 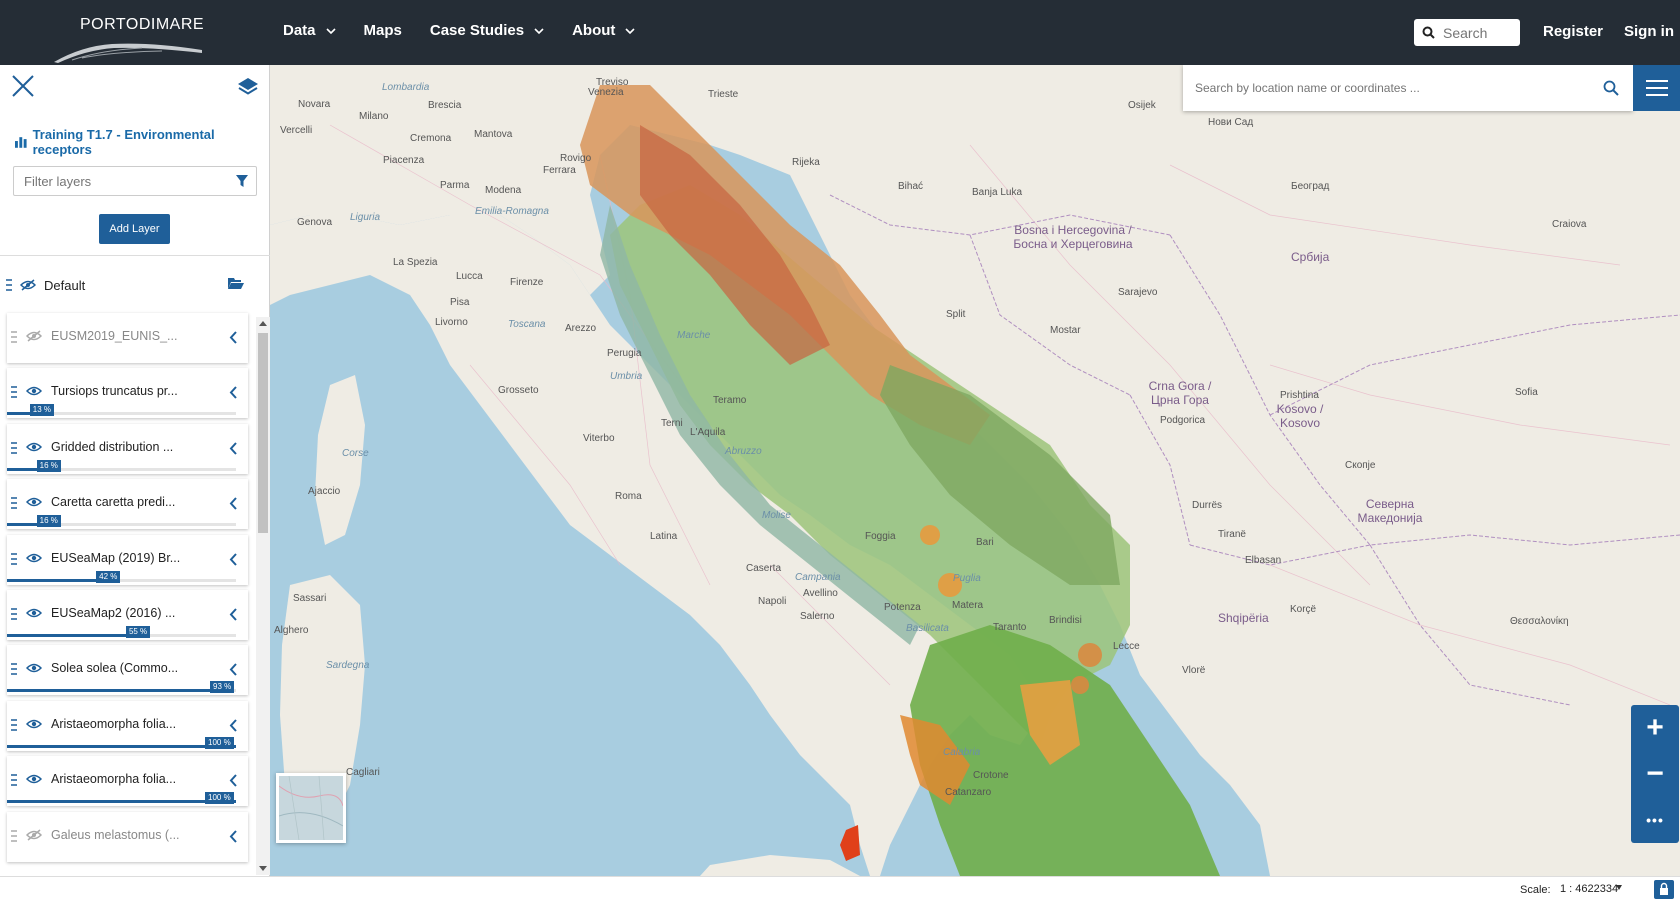 What do you see at coordinates (127, 504) in the screenshot?
I see `layer-item: Caretta caretta predi... 16 %` at bounding box center [127, 504].